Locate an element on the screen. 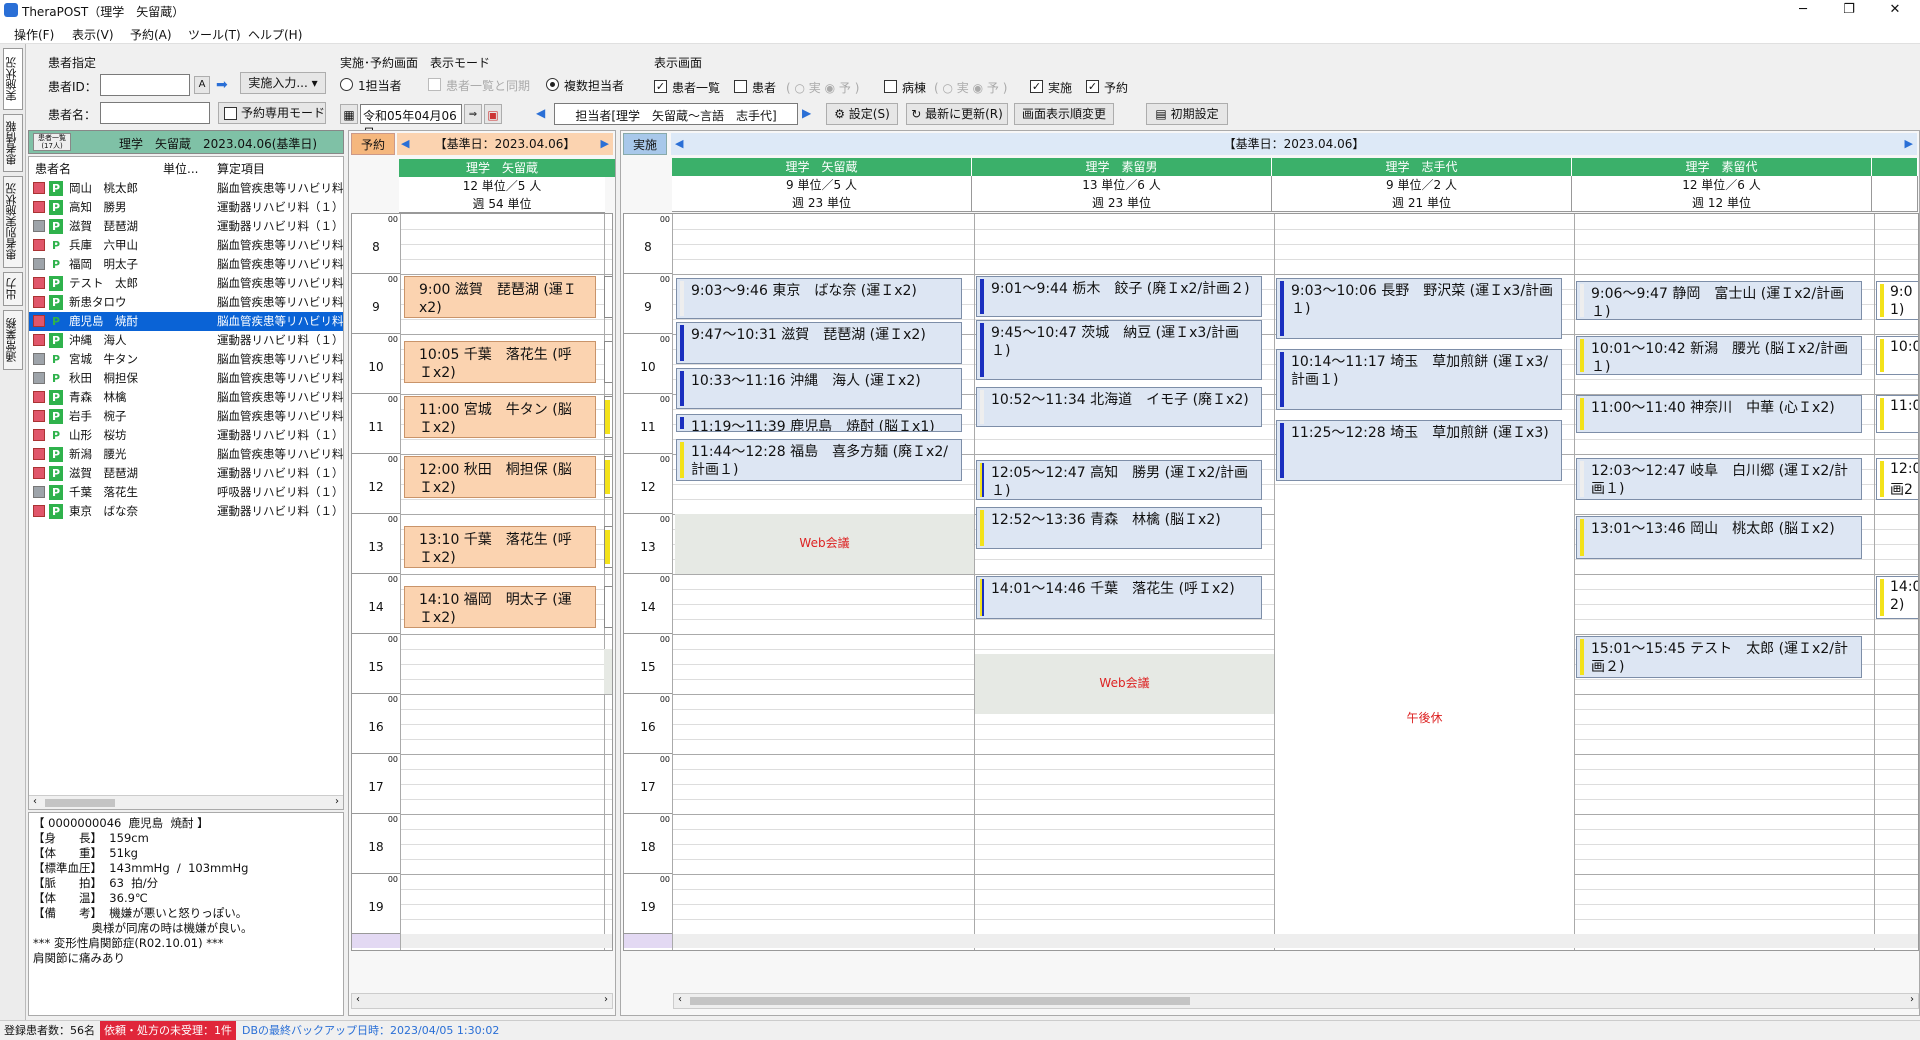 The width and height of the screenshot is (1920, 1040). order-button: 画面表示順変更 is located at coordinates (1064, 114).